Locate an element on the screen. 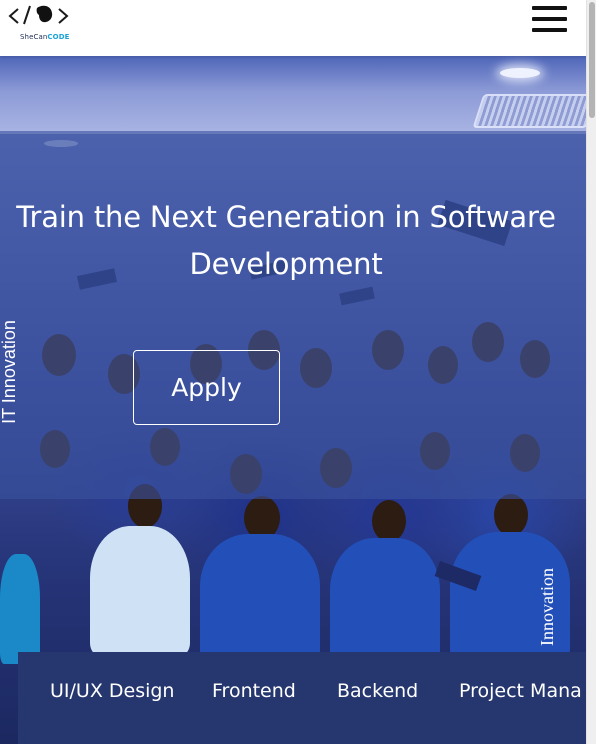 This screenshot has height=744, width=596. ceiling-light is located at coordinates (520, 73).